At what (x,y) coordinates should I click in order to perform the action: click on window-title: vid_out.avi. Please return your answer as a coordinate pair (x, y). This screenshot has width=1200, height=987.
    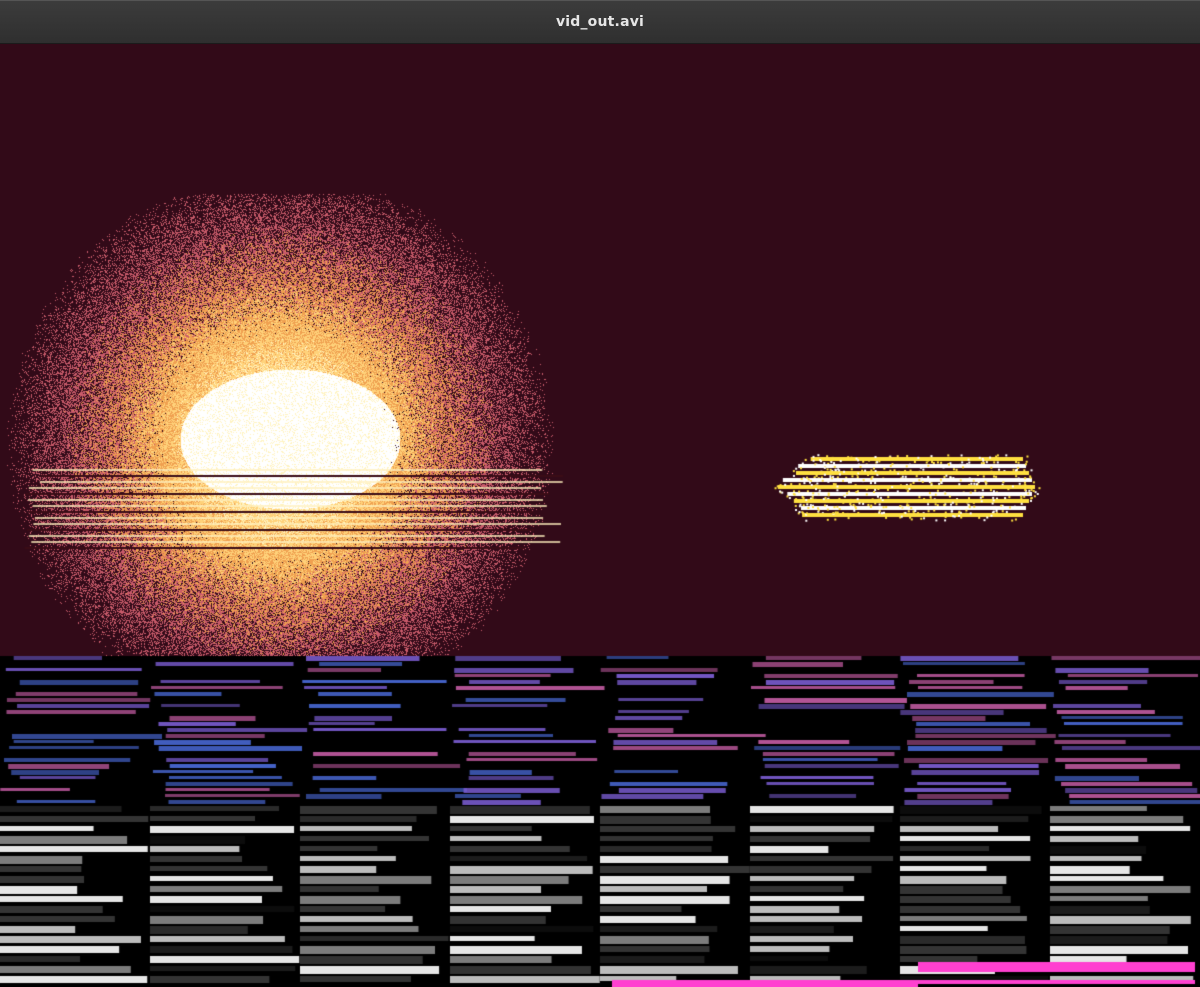
    Looking at the image, I should click on (600, 21).